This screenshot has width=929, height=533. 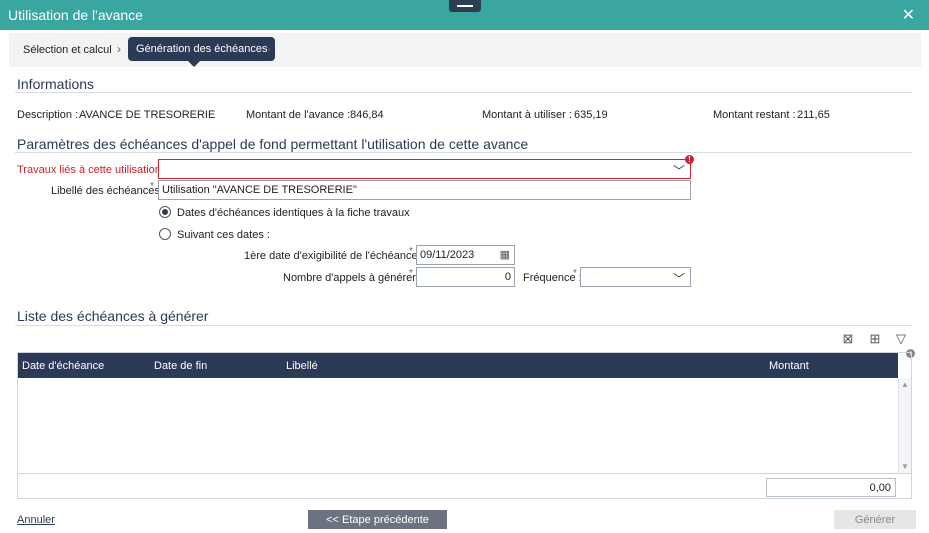 I want to click on title-bar: Utilisation de l'avance ✕, so click(x=464, y=15).